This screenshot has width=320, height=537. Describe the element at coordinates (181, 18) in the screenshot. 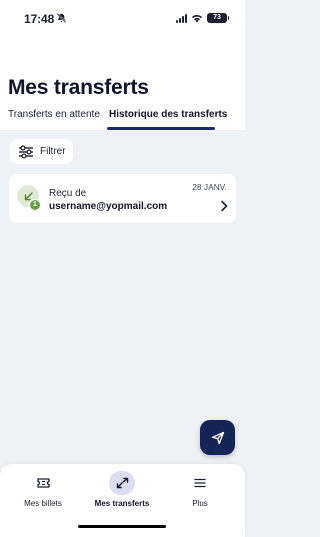

I see `signal-icon` at that location.